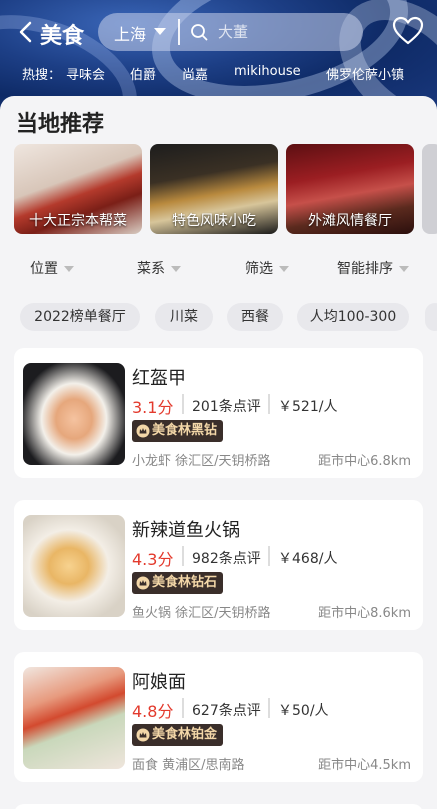 This screenshot has height=809, width=437. What do you see at coordinates (153, 407) in the screenshot?
I see `restaurant-score: 3.1分` at bounding box center [153, 407].